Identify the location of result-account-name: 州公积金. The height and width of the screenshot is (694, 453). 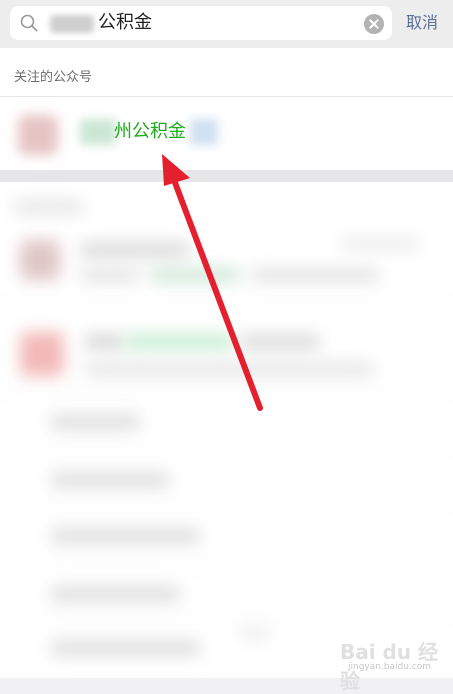
(150, 131).